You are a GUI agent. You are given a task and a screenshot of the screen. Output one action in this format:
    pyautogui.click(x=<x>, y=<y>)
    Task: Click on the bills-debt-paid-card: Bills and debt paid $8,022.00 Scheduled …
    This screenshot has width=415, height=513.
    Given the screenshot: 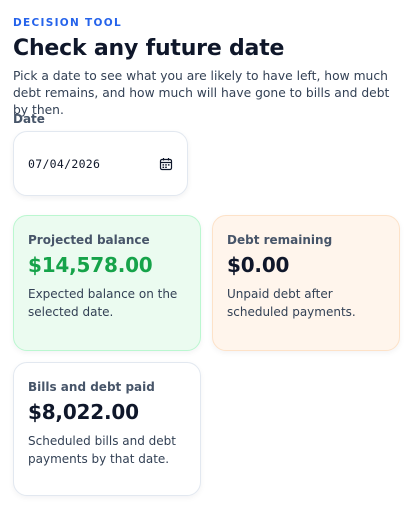 What is the action you would take?
    pyautogui.click(x=107, y=429)
    